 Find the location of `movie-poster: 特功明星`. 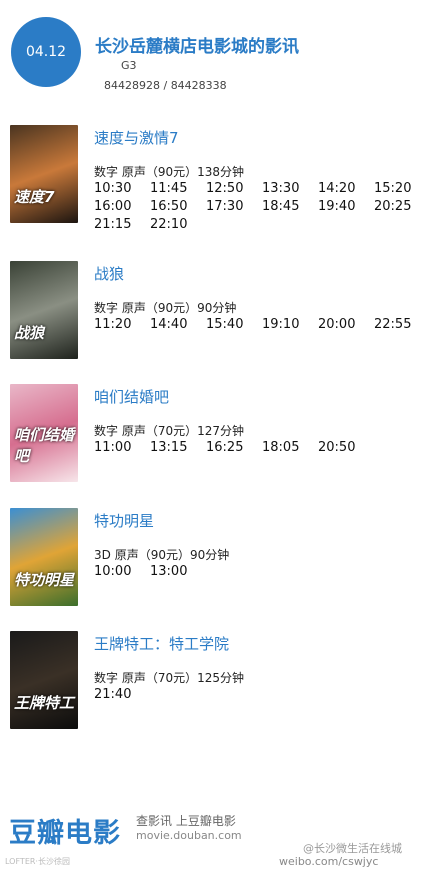

movie-poster: 特功明星 is located at coordinates (44, 557).